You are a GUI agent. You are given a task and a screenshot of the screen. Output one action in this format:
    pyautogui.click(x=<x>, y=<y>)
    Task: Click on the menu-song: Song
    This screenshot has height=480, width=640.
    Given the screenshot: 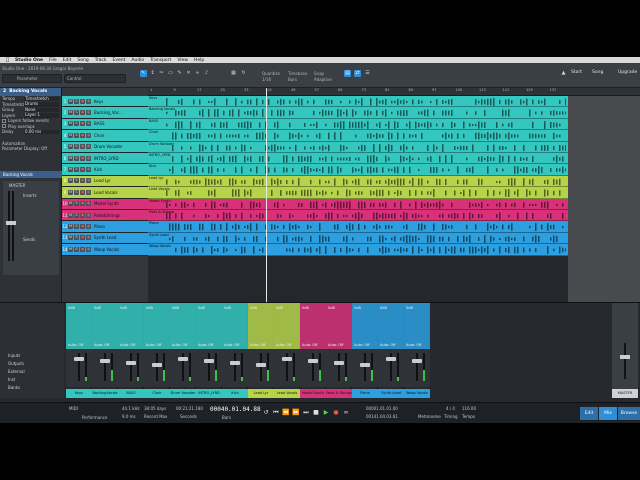 What is the action you would take?
    pyautogui.click(x=82, y=60)
    